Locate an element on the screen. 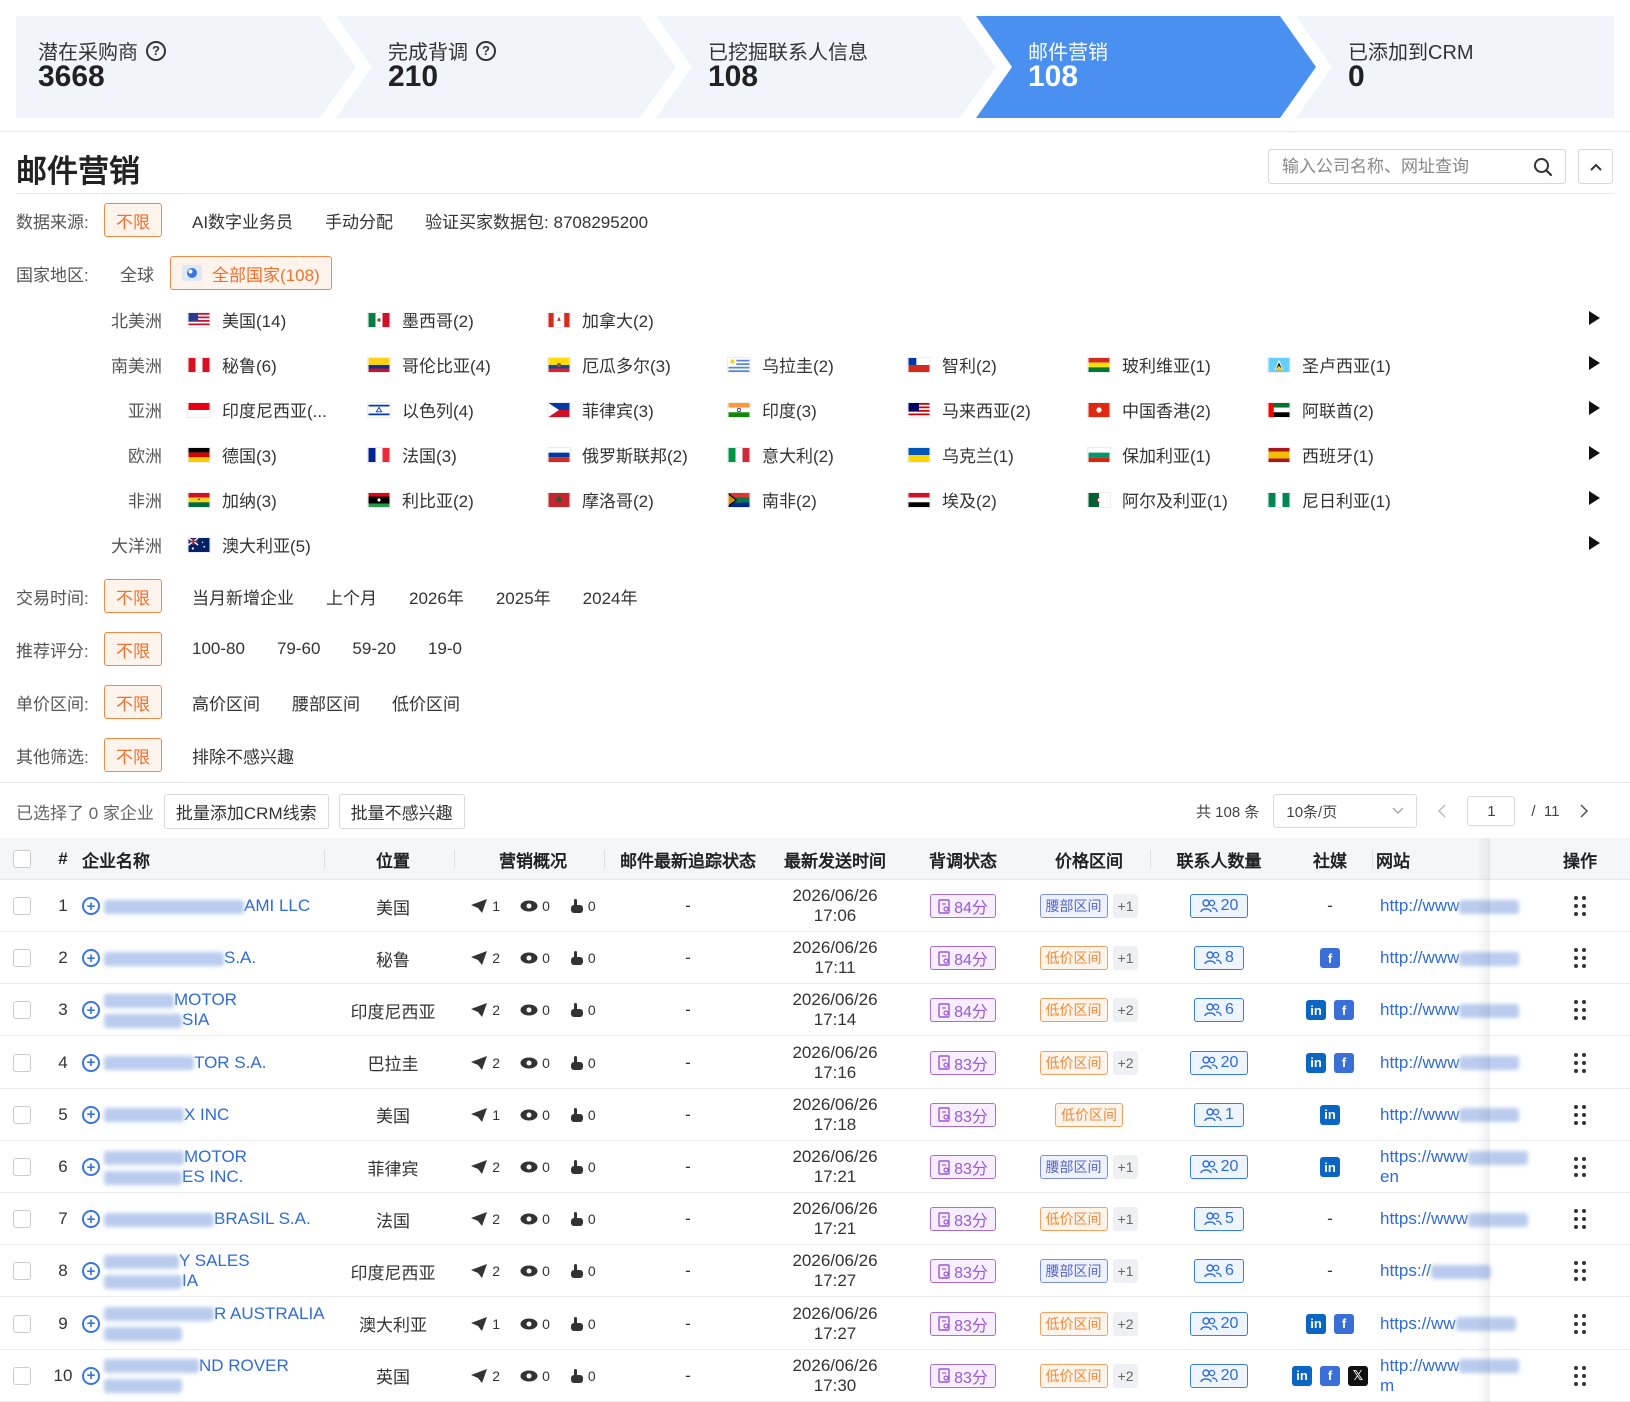 The width and height of the screenshot is (1630, 1402). country-filter-ma: 摩洛哥(2) is located at coordinates (600, 499).